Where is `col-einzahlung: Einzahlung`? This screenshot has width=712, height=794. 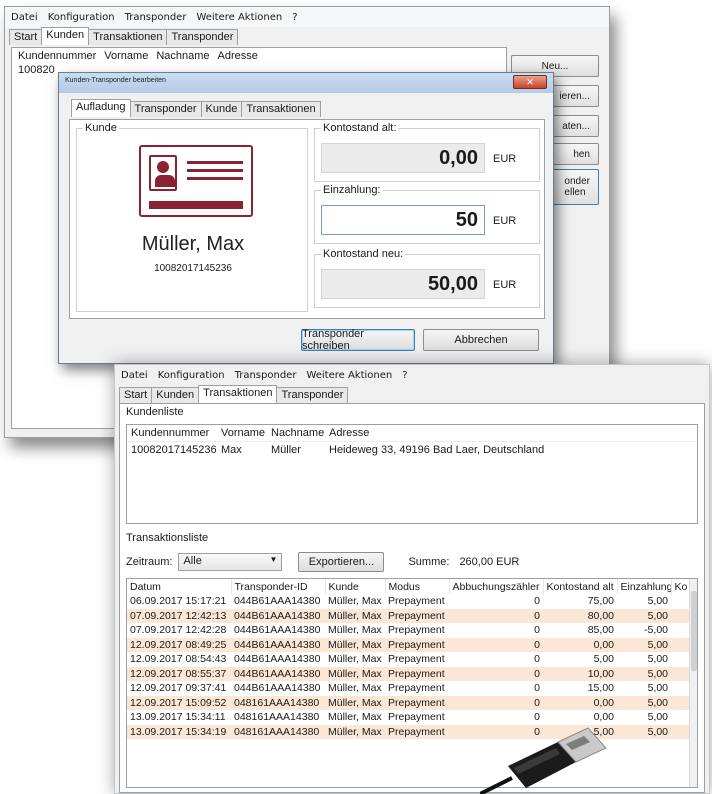
col-einzahlung: Einzahlung is located at coordinates (644, 586).